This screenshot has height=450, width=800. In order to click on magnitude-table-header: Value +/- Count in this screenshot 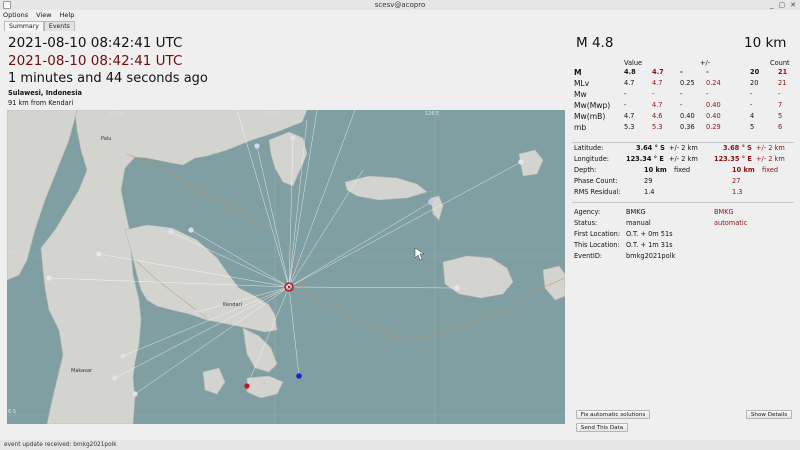, I will do `click(685, 63)`.